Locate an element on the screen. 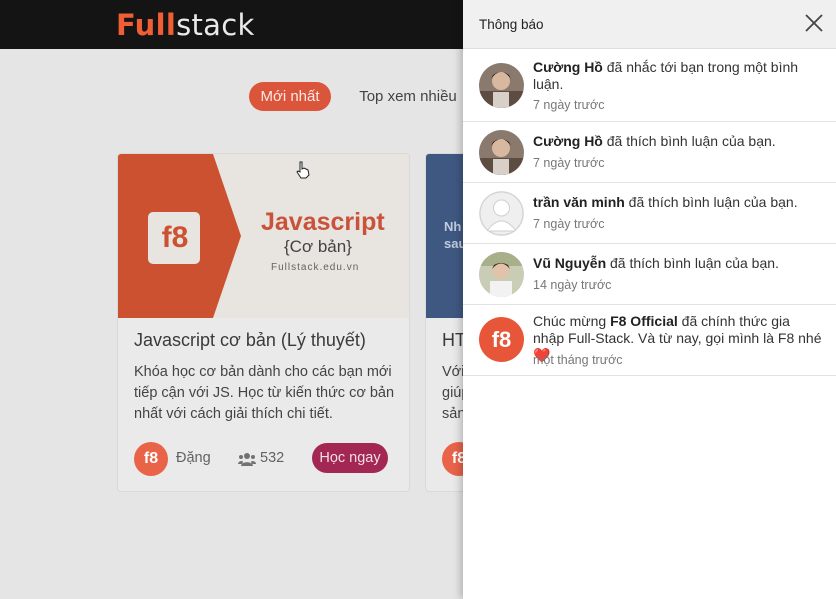 This screenshot has width=836, height=599. notification-time: một tháng trước is located at coordinates (578, 360).